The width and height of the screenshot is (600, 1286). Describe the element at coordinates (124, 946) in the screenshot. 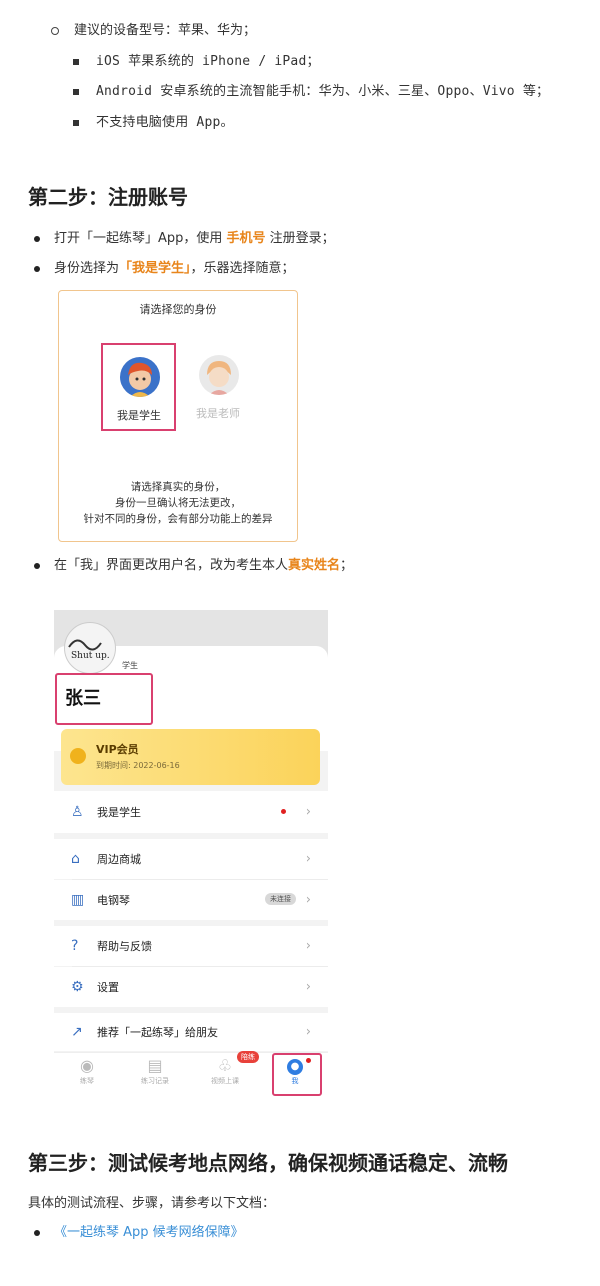

I see `menu-label: 帮助与反馈` at that location.